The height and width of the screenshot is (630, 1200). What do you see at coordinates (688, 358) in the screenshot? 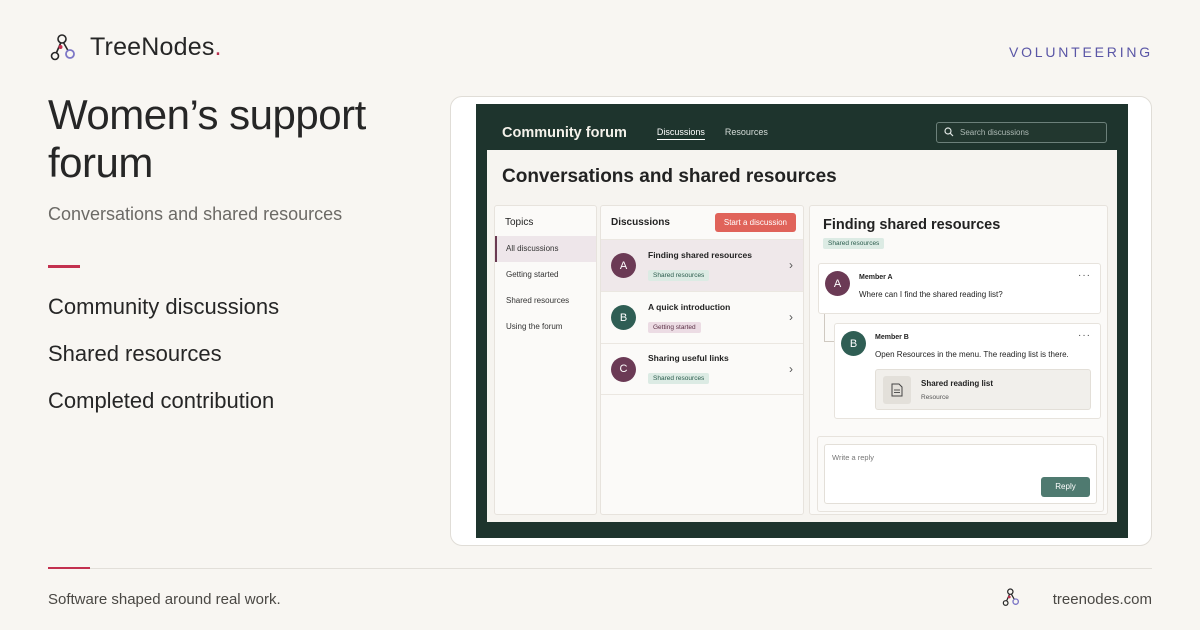
I see `discussion-title: Sharing useful links` at bounding box center [688, 358].